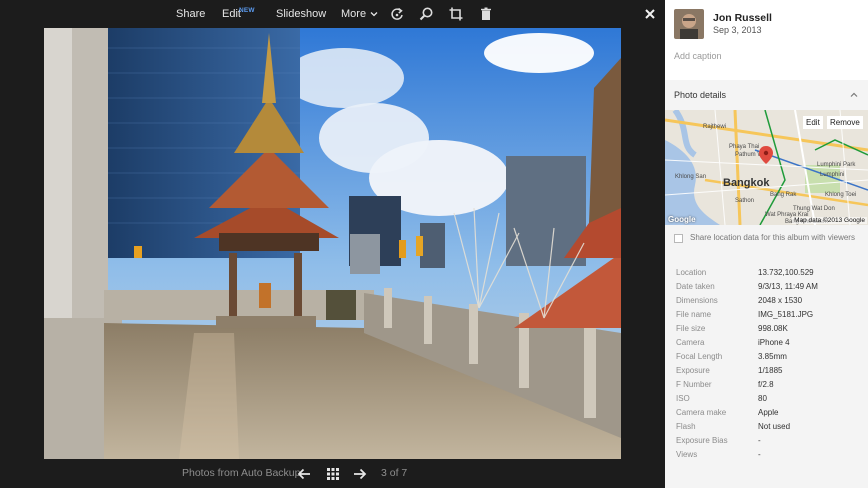 The width and height of the screenshot is (868, 488). What do you see at coordinates (766, 96) in the screenshot?
I see `photo-details-toggle: Photo details` at bounding box center [766, 96].